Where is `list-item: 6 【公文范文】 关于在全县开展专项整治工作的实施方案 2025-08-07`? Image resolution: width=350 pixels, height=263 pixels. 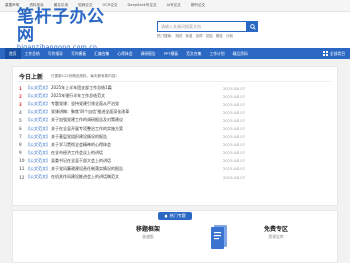 list-item: 6 【公文范文】 关于在全县开展专项整治工作的实施方案 2025-08-07 is located at coordinates (149, 128).